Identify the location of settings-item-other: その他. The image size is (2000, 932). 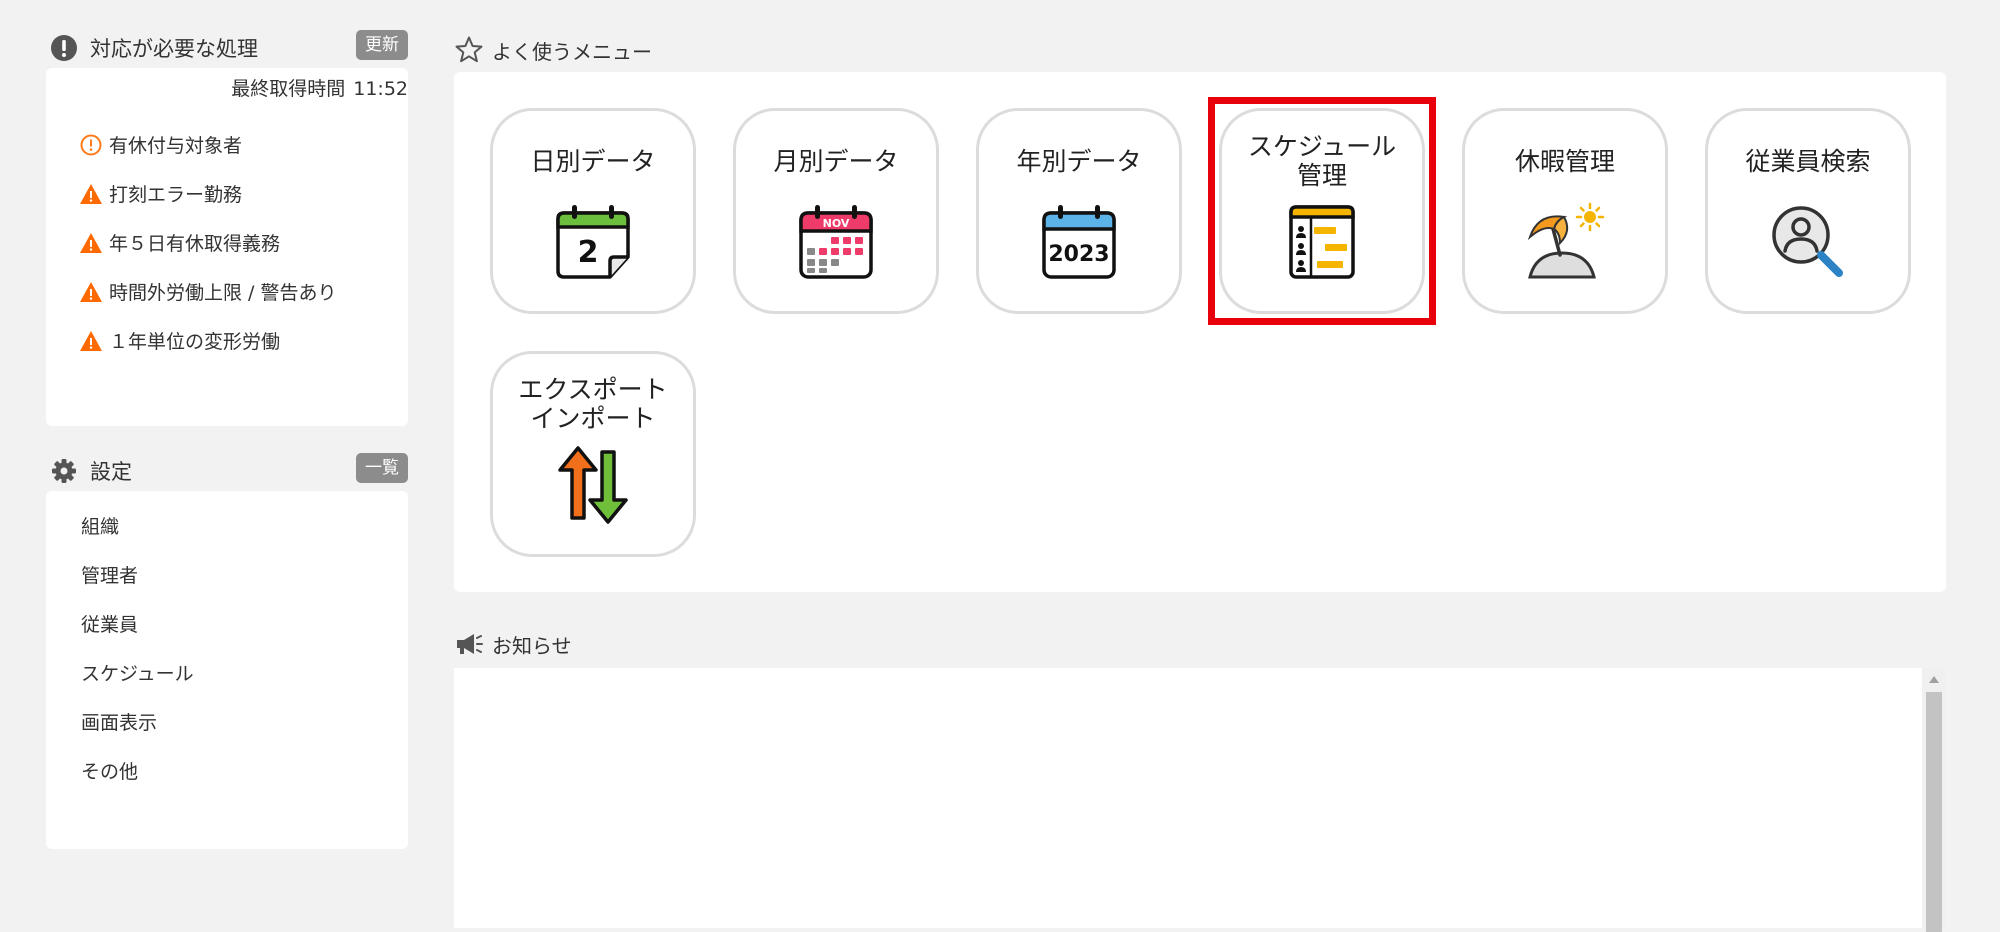
(244, 770).